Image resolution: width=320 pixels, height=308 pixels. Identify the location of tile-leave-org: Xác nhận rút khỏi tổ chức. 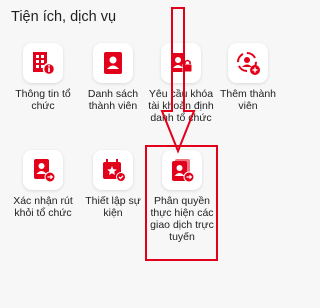
(43, 184).